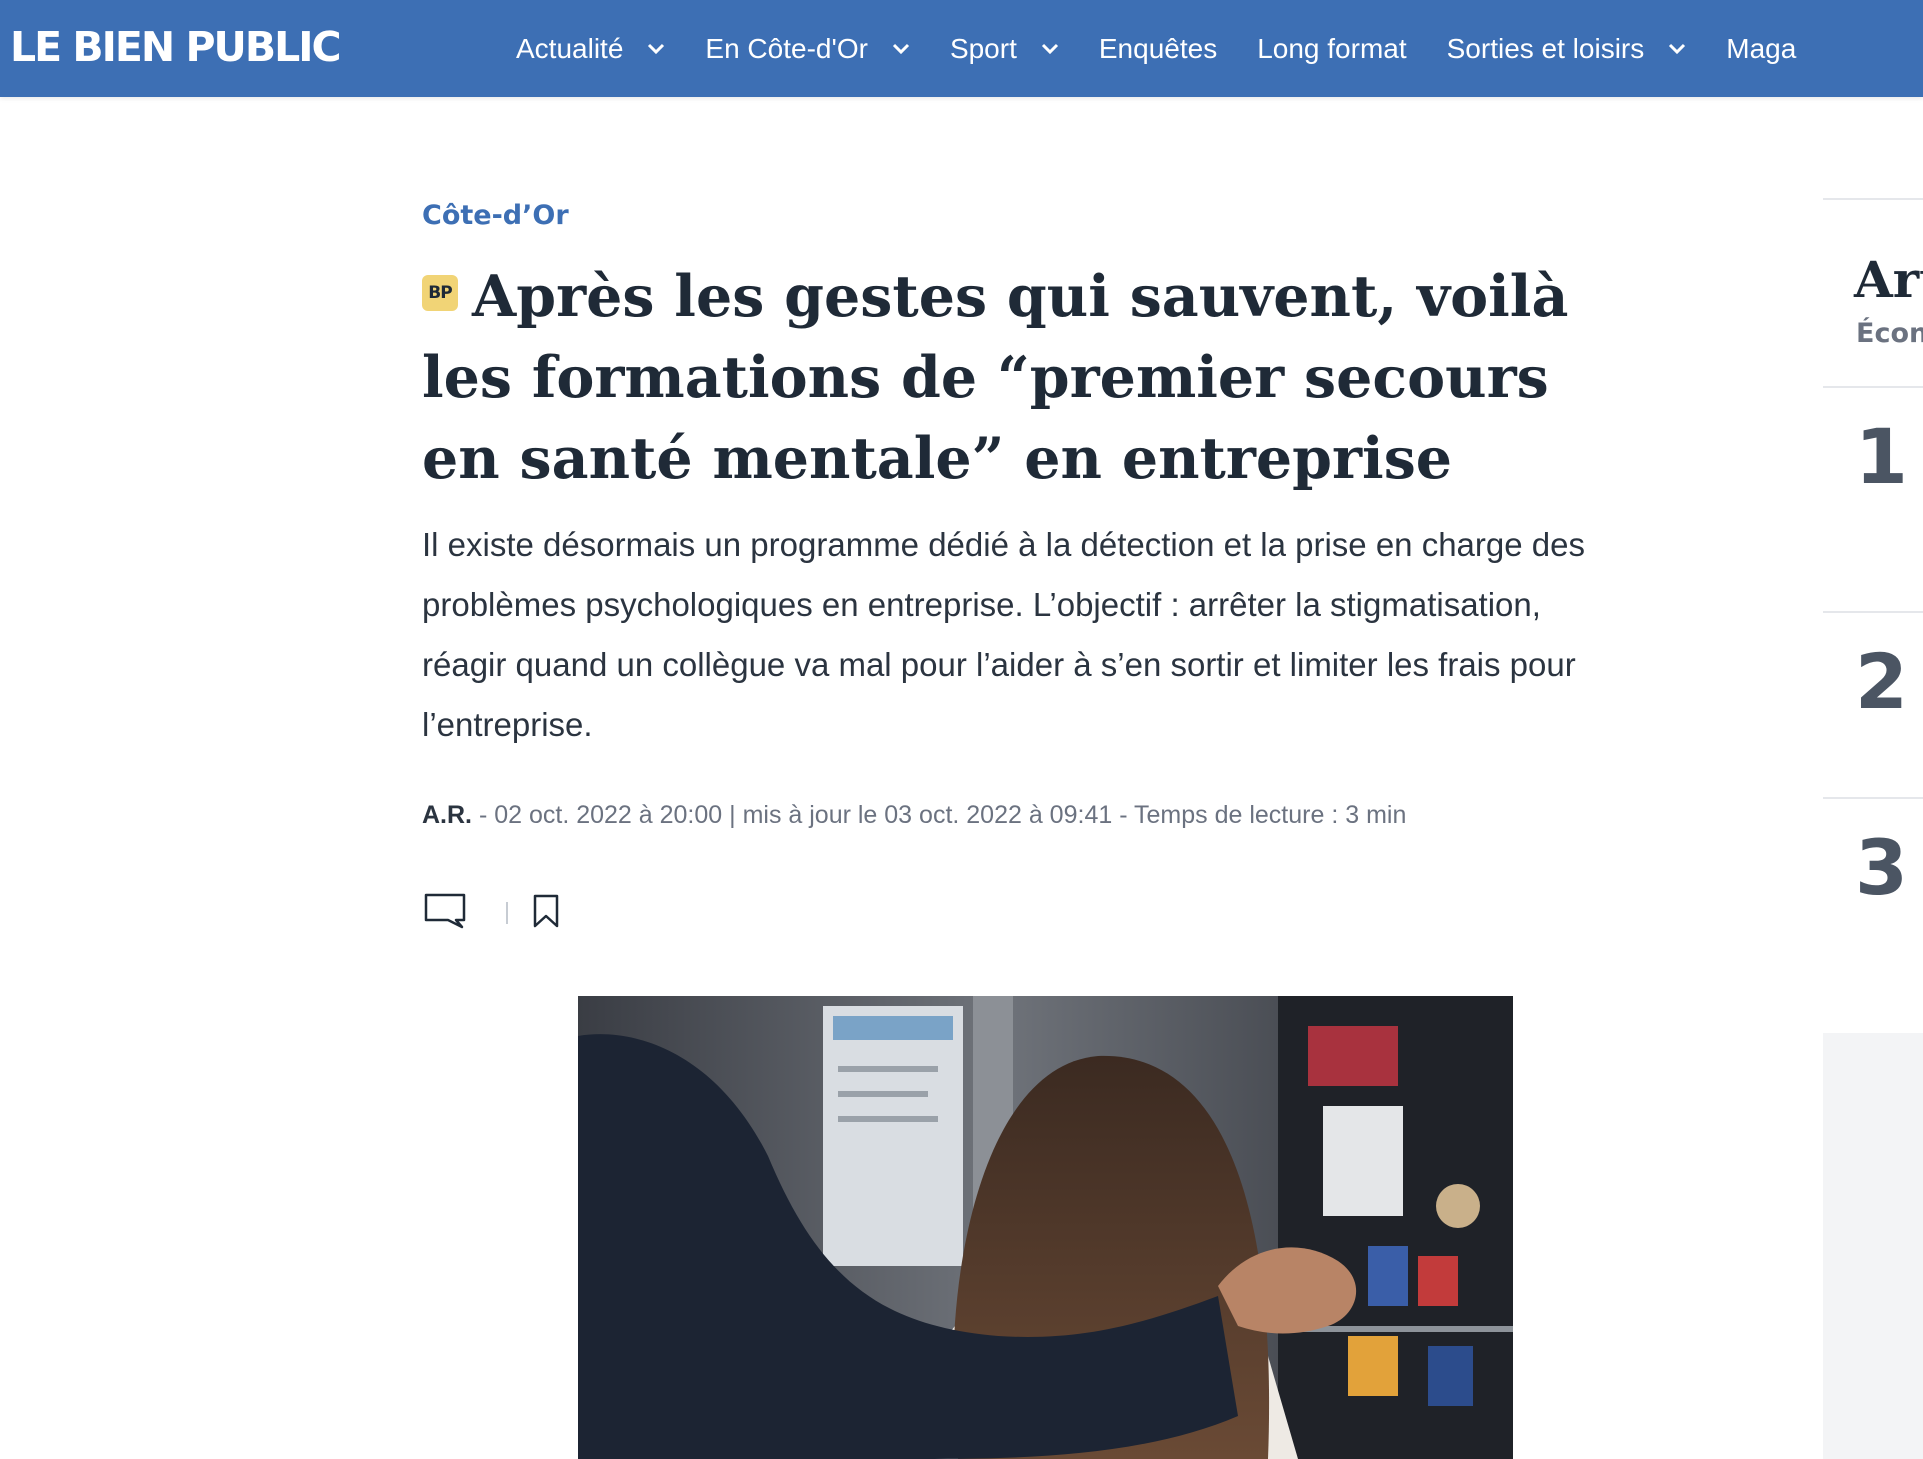 This screenshot has width=1923, height=1459. I want to click on nav-item-en-cote-dor: En Côte-d'Or, so click(807, 49).